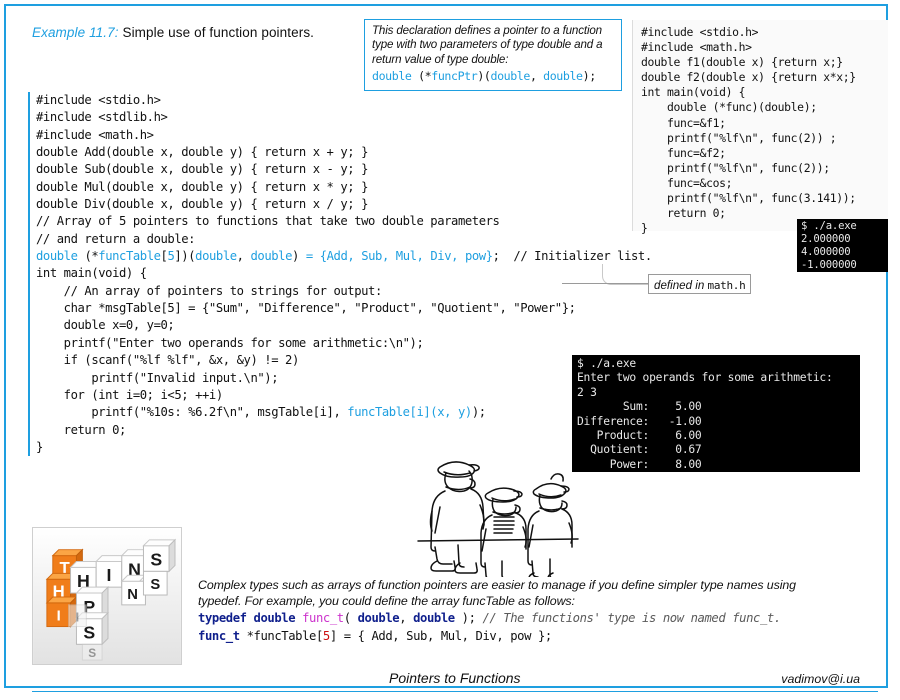  Describe the element at coordinates (639, 421) in the screenshot. I see `terminal-line: Difference: -1.00` at that location.